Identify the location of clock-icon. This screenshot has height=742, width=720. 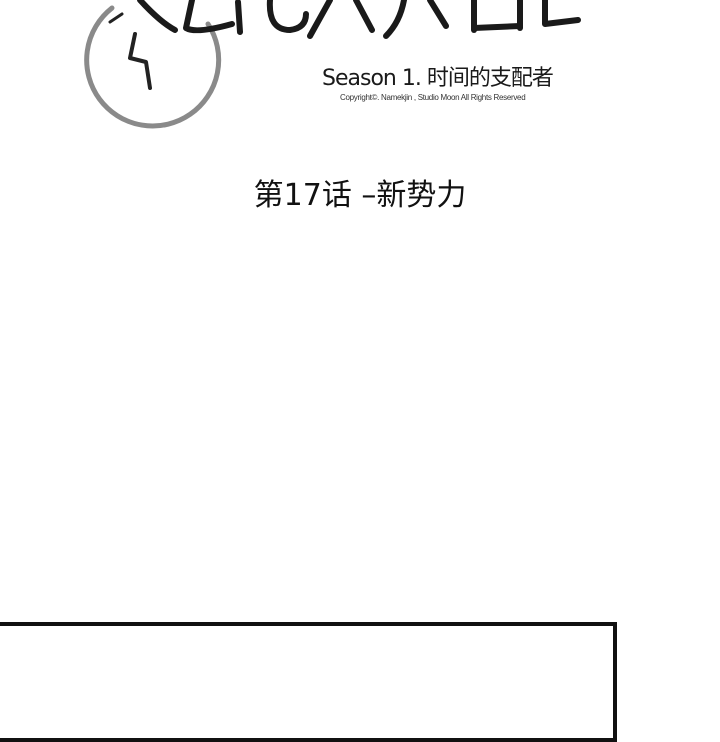
(153, 67).